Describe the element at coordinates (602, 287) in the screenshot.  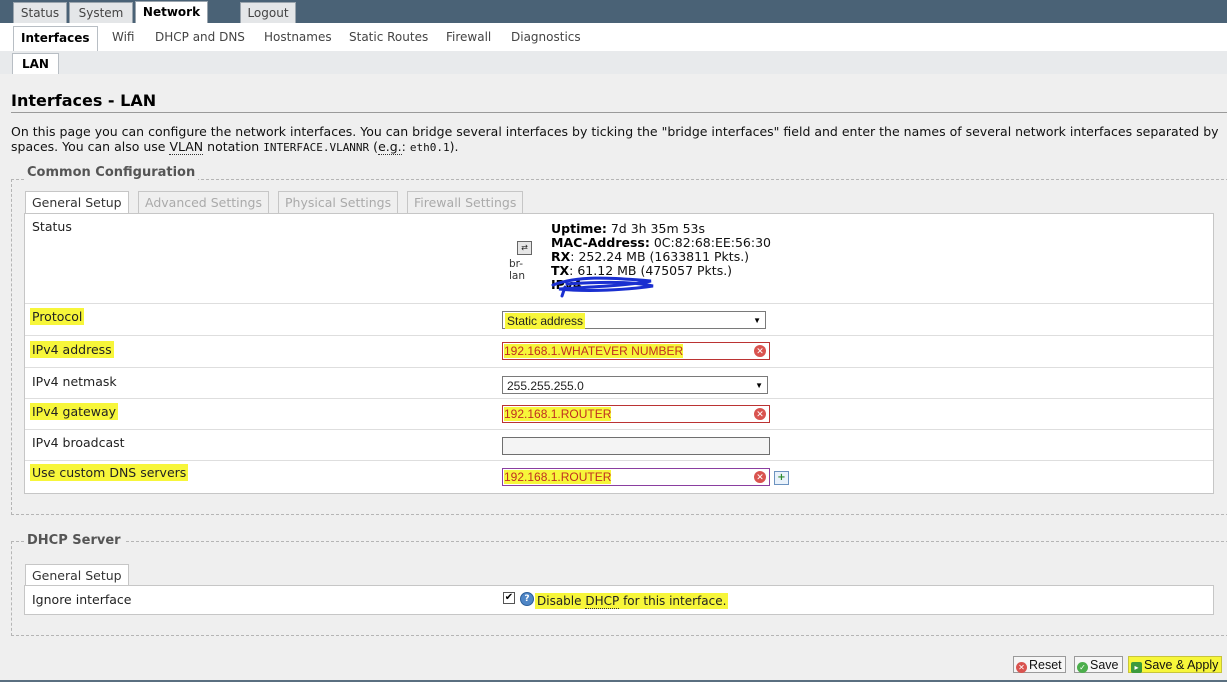
I see `redaction-scribble` at that location.